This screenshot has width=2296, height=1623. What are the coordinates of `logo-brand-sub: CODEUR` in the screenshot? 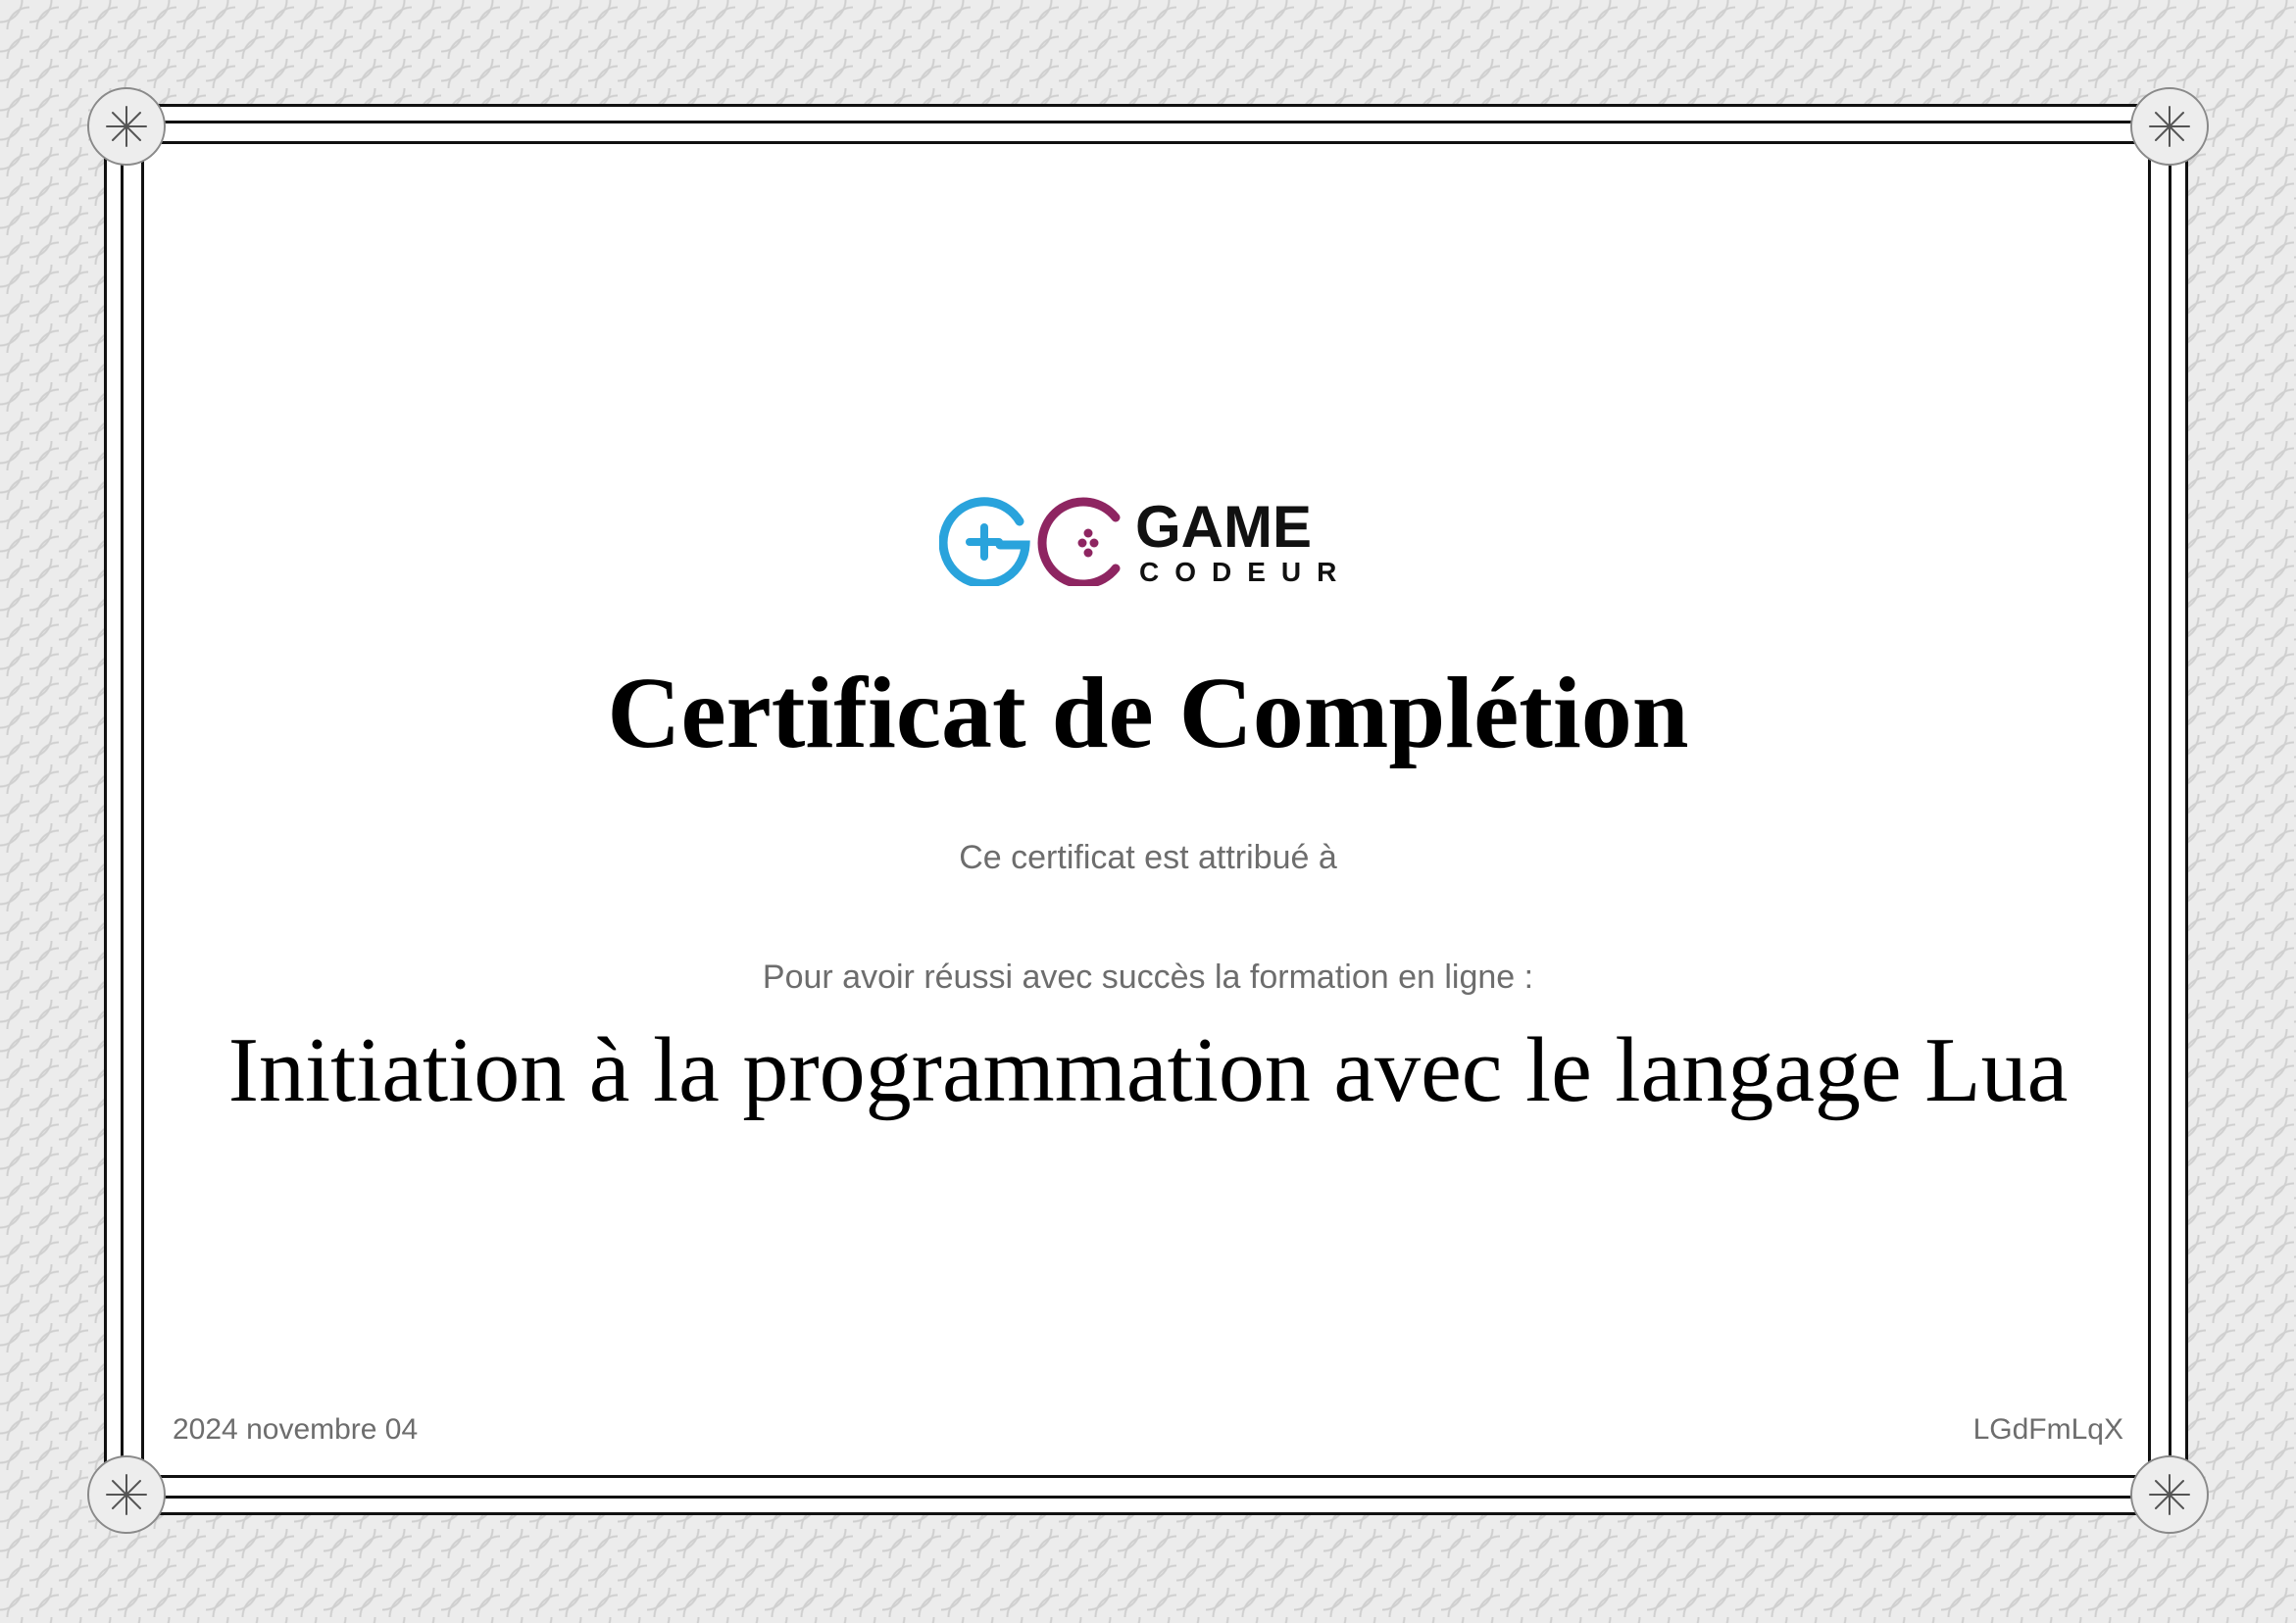 It's located at (1245, 572).